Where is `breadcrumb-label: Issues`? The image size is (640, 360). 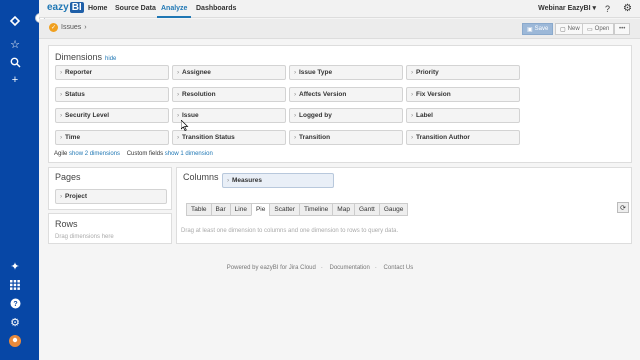 breadcrumb-label: Issues is located at coordinates (71, 27).